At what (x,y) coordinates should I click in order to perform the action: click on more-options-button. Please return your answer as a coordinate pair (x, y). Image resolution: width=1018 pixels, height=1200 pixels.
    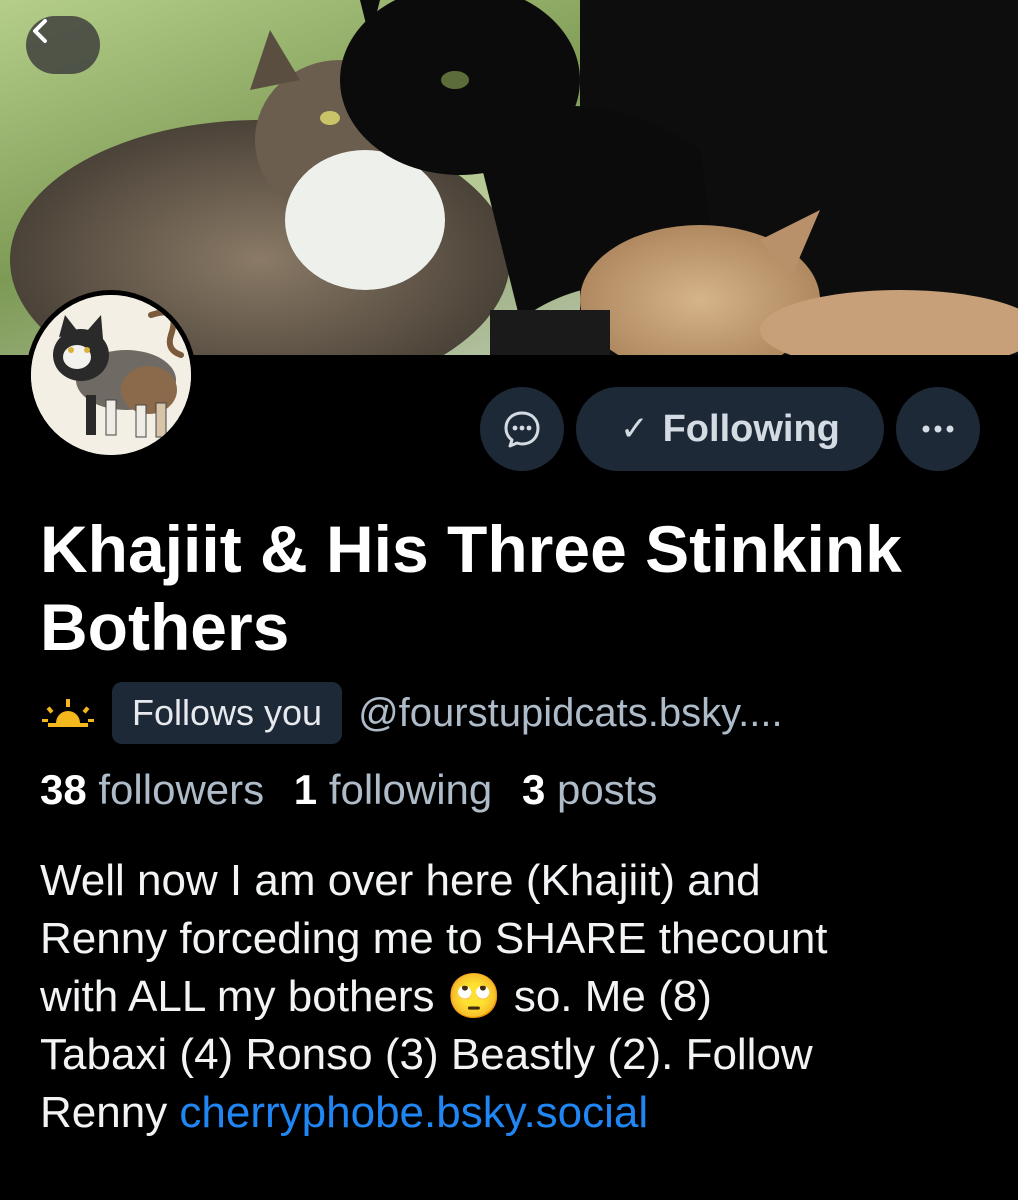
    Looking at the image, I should click on (938, 429).